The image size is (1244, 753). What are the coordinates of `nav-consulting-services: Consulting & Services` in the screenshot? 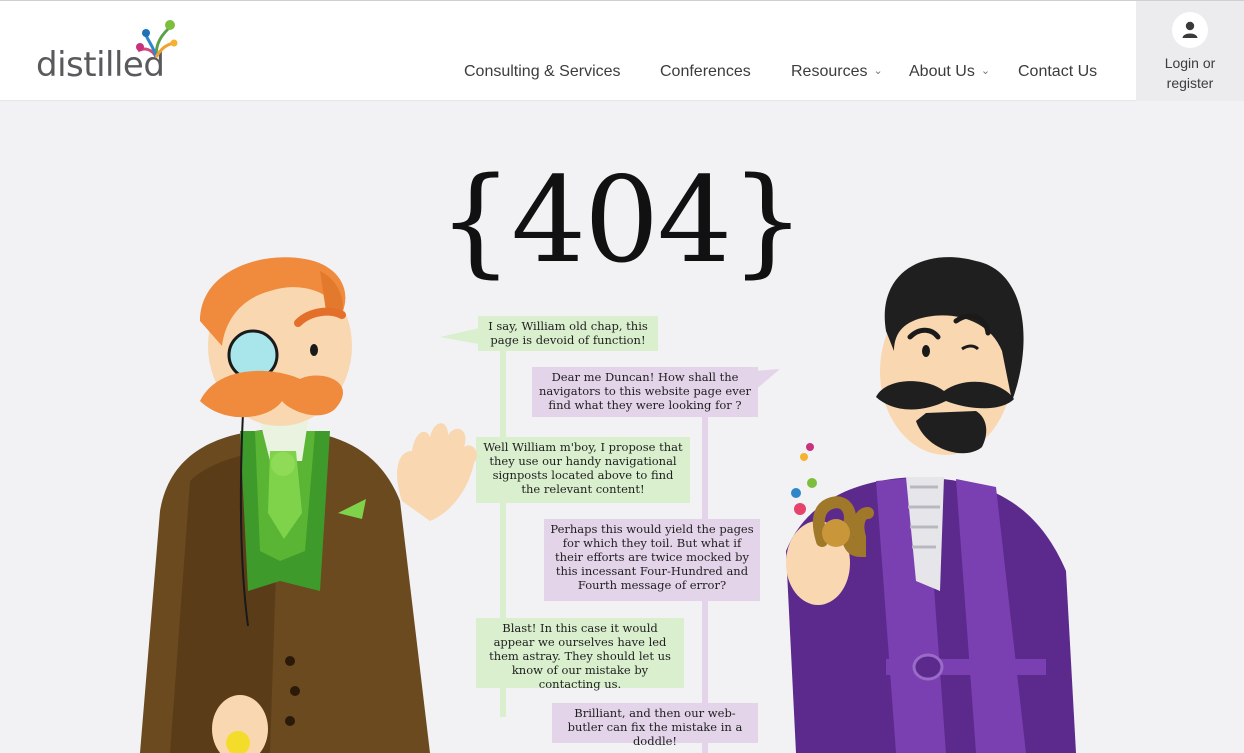 It's located at (542, 72).